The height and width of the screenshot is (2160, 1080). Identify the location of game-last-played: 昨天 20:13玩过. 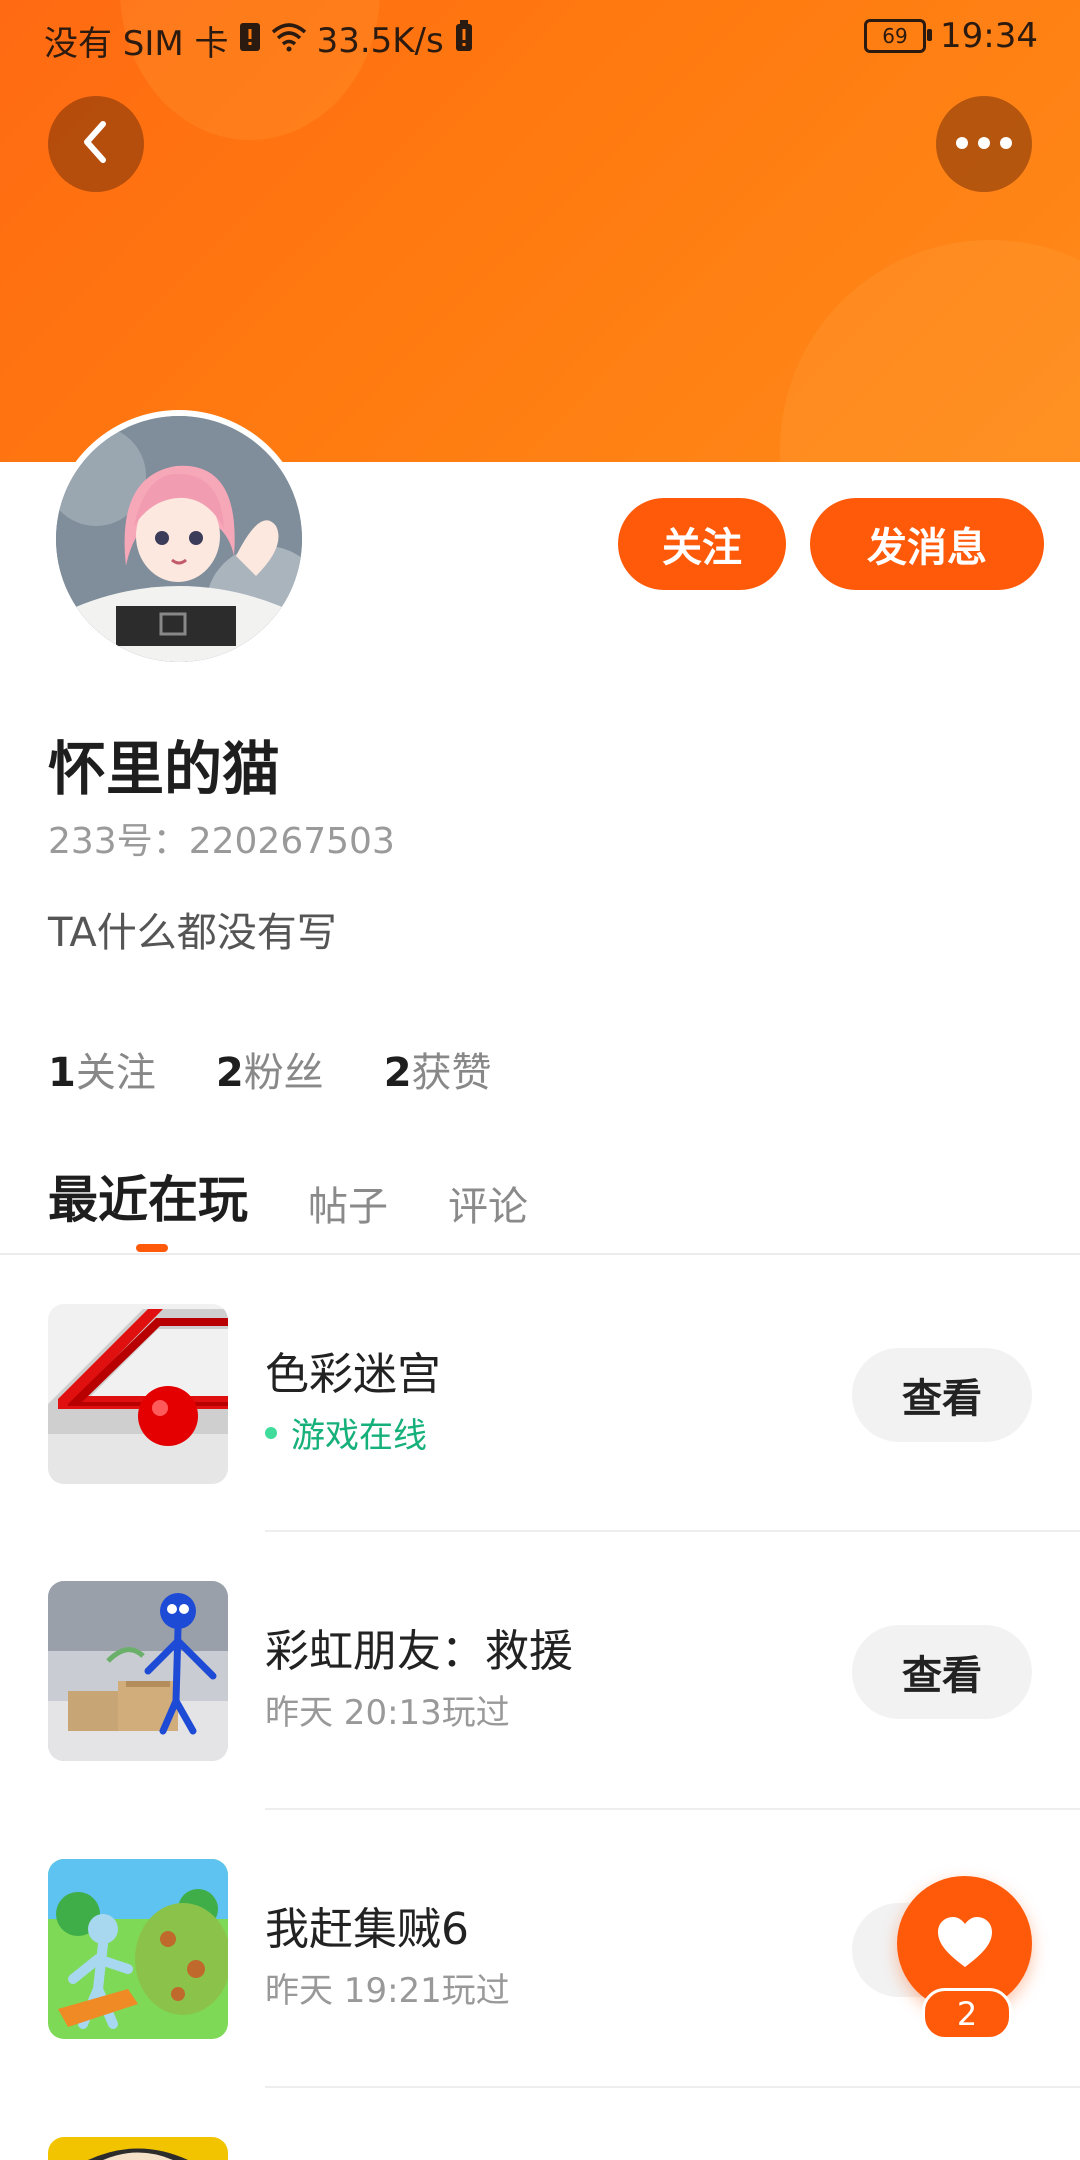
(387, 1713).